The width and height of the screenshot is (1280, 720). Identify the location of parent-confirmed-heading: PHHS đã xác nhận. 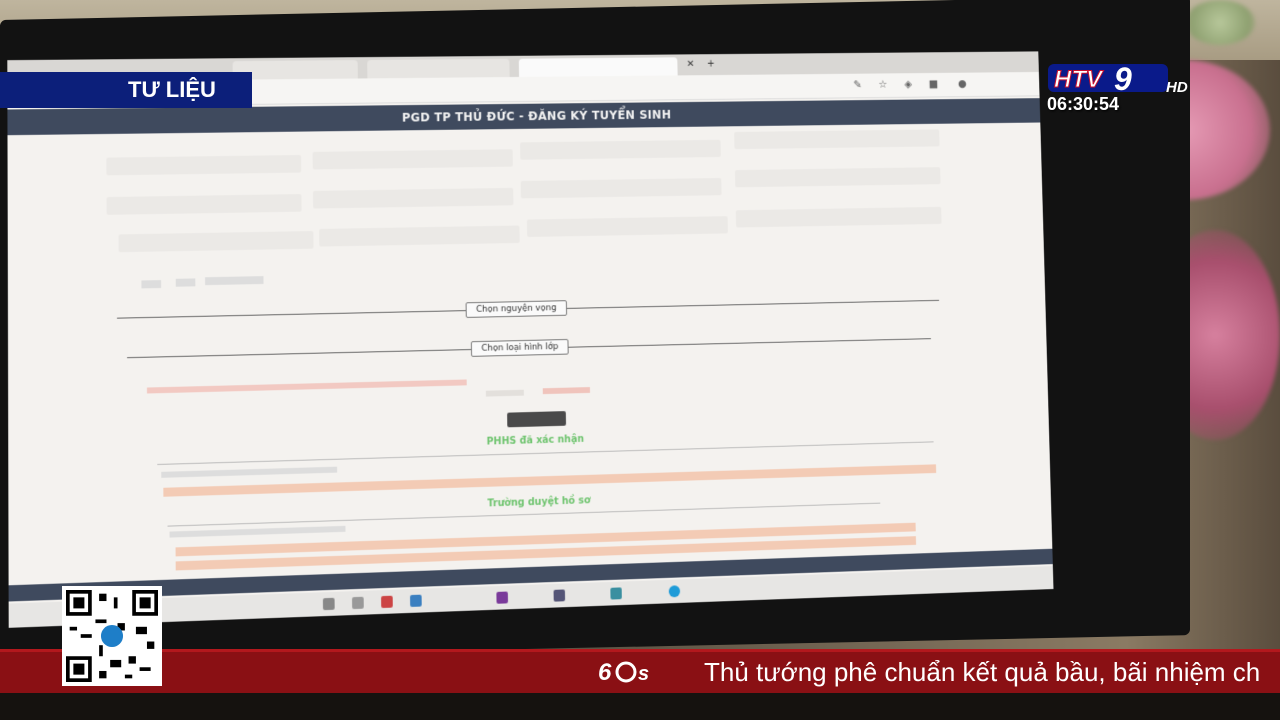
(535, 440).